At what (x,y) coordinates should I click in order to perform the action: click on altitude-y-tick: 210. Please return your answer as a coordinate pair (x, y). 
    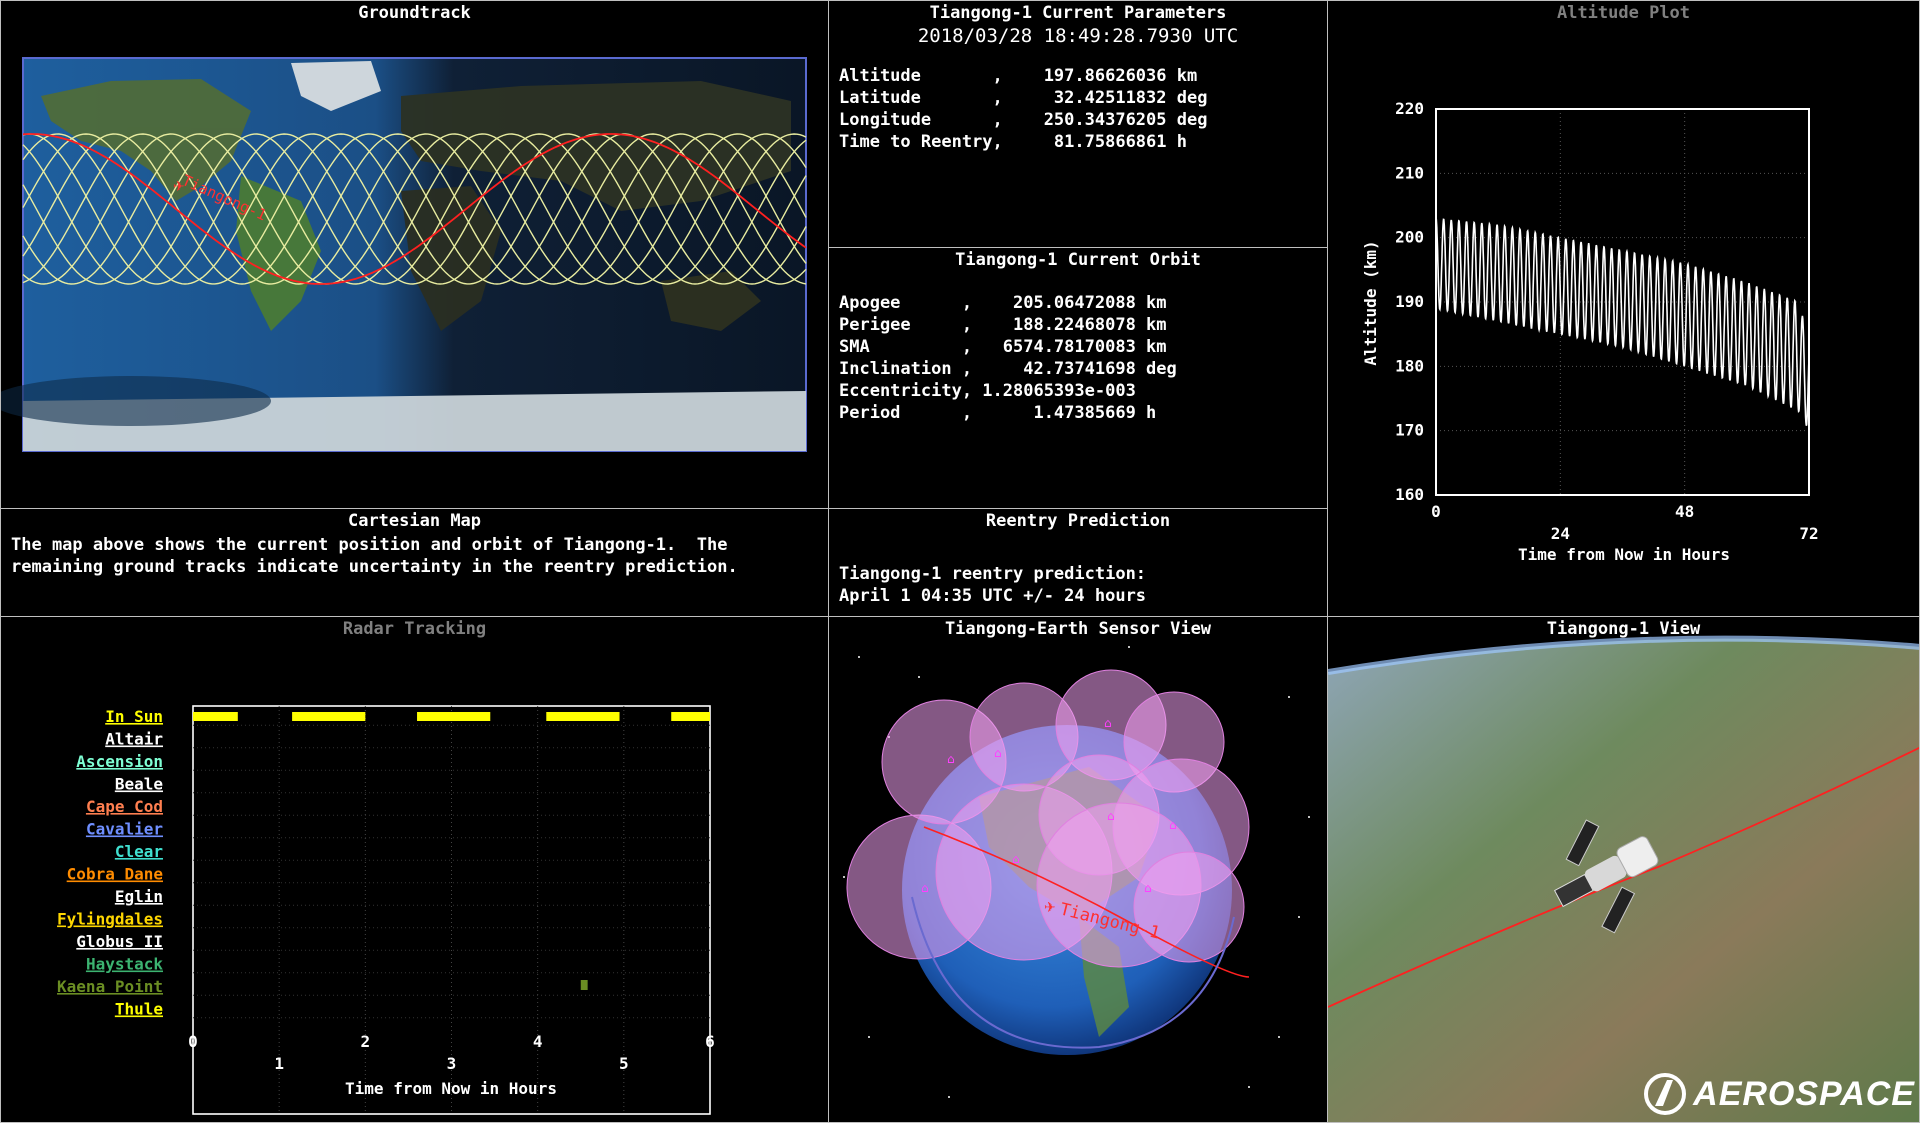
    Looking at the image, I should click on (1409, 172).